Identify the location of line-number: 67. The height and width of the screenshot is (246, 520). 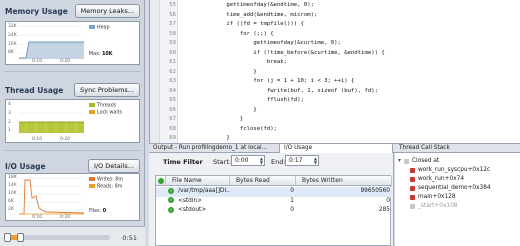
(172, 119).